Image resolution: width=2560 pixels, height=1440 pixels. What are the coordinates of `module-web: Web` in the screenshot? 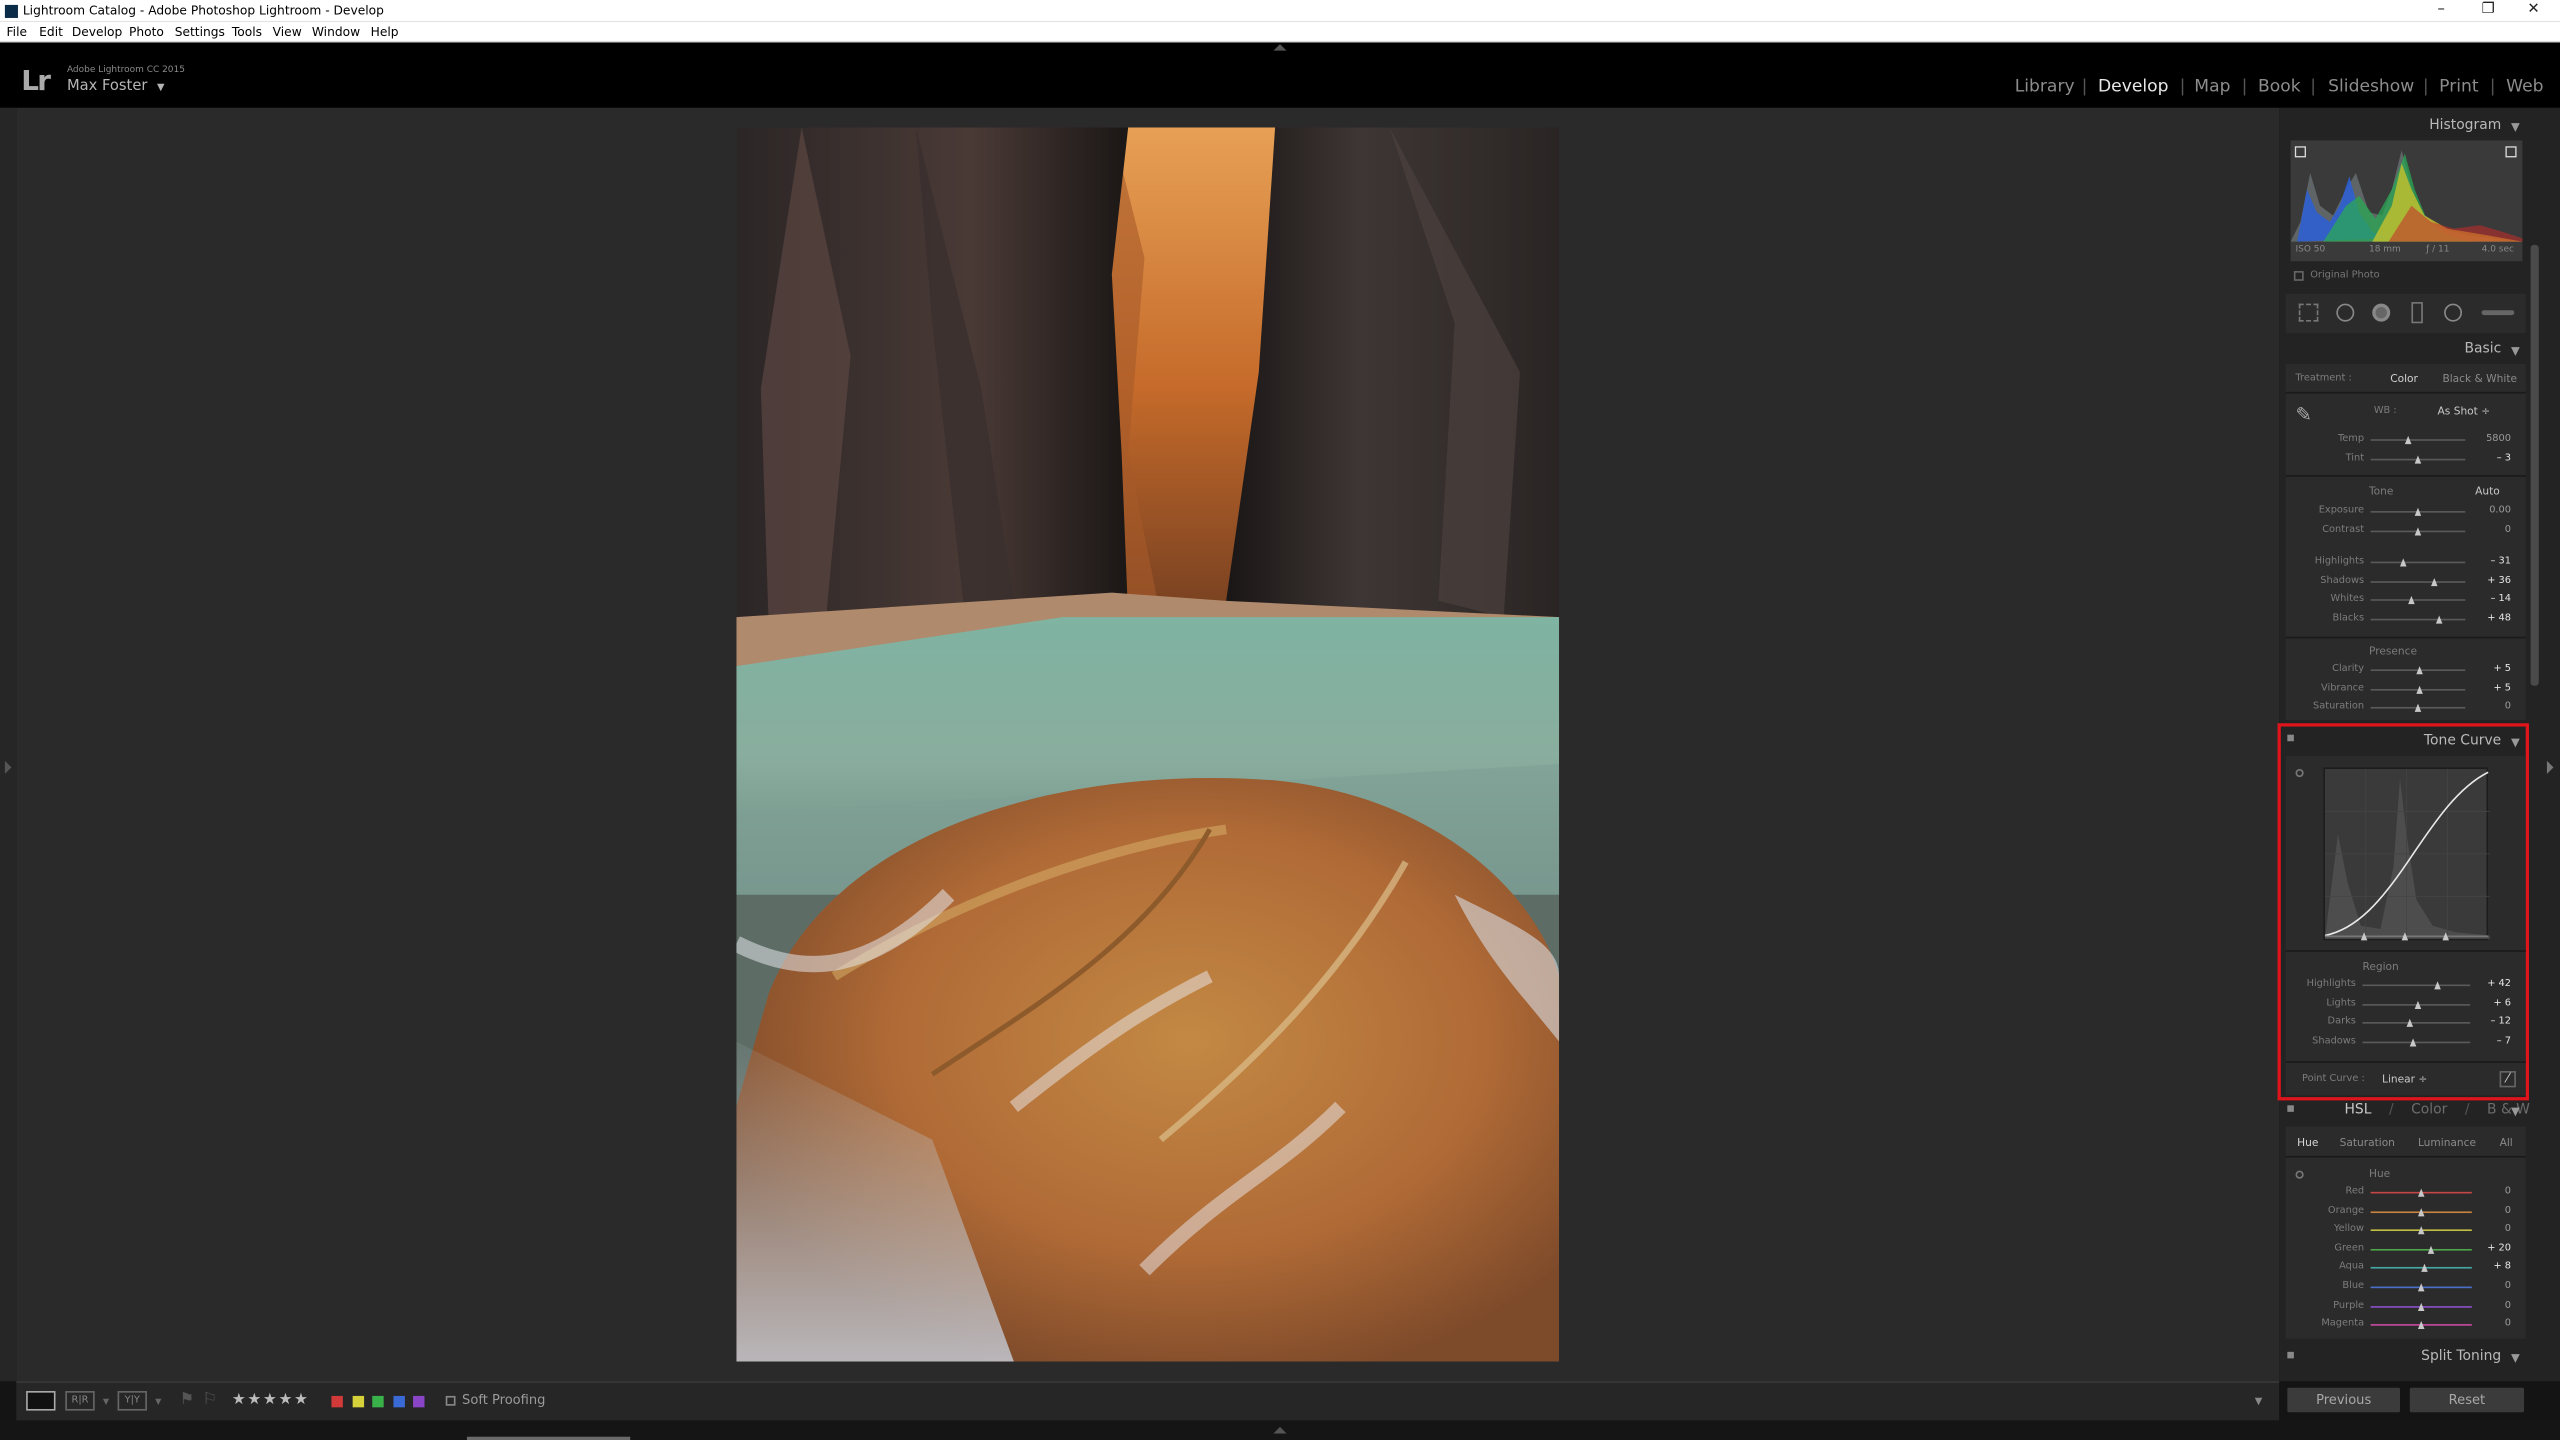 It's located at (2524, 87).